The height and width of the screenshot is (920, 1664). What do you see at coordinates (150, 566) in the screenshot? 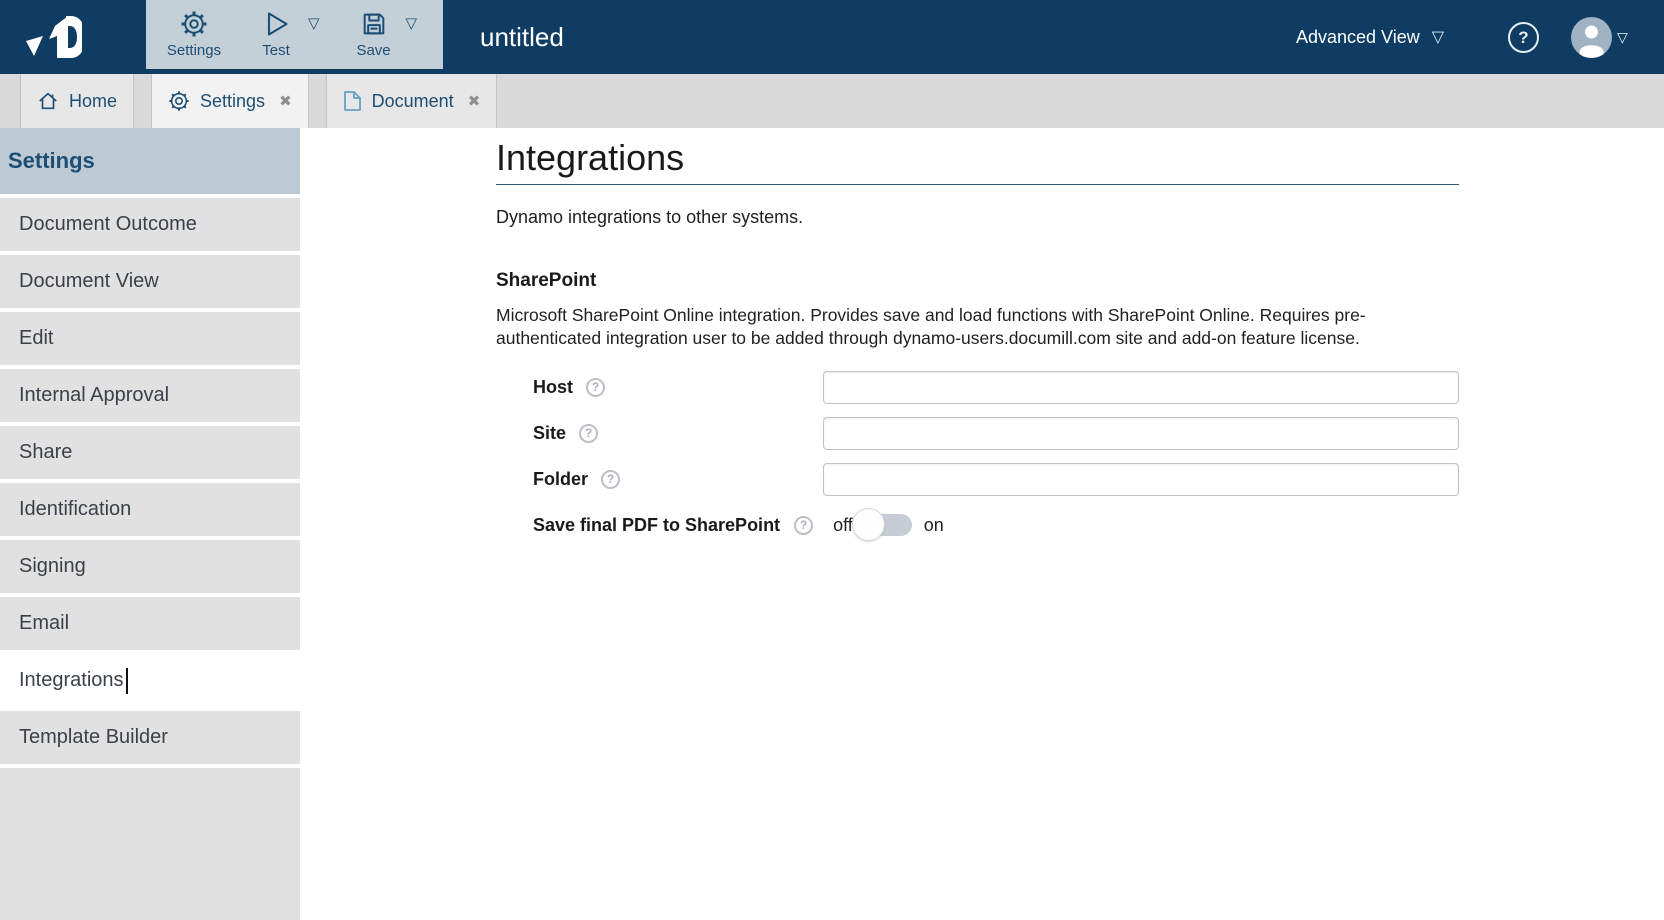
I see `sidebar-item-signing: Signing` at bounding box center [150, 566].